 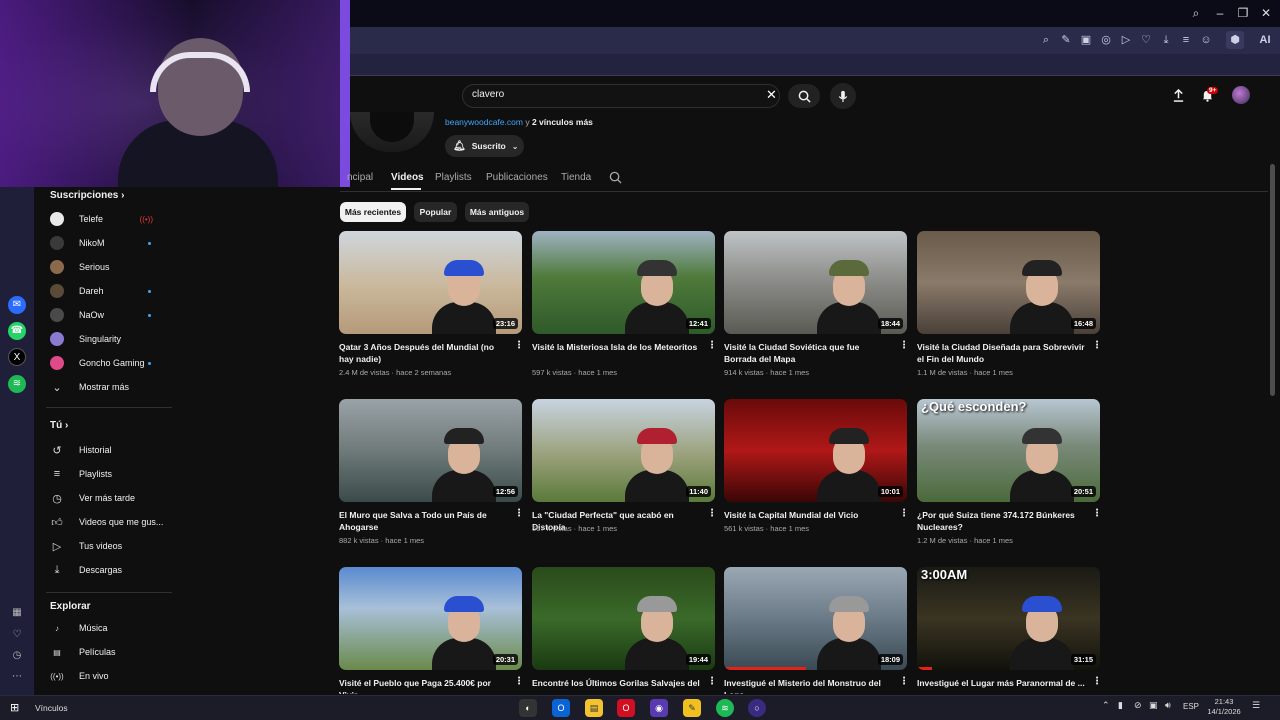 What do you see at coordinates (809, 515) in the screenshot?
I see `video-title: Visité la Capital Mundial del Vicio` at bounding box center [809, 515].